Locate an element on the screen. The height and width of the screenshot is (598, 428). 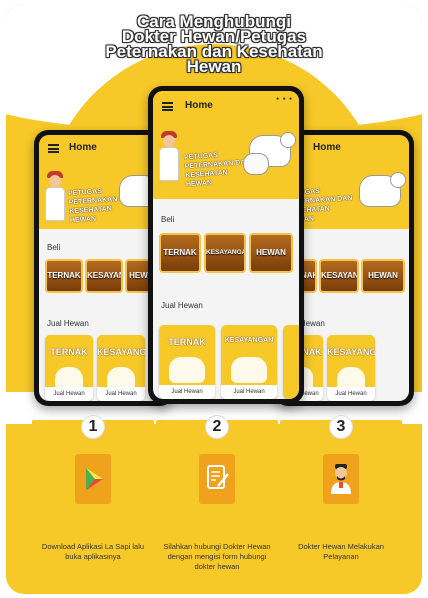
step-number: 2 is located at coordinates (217, 427).